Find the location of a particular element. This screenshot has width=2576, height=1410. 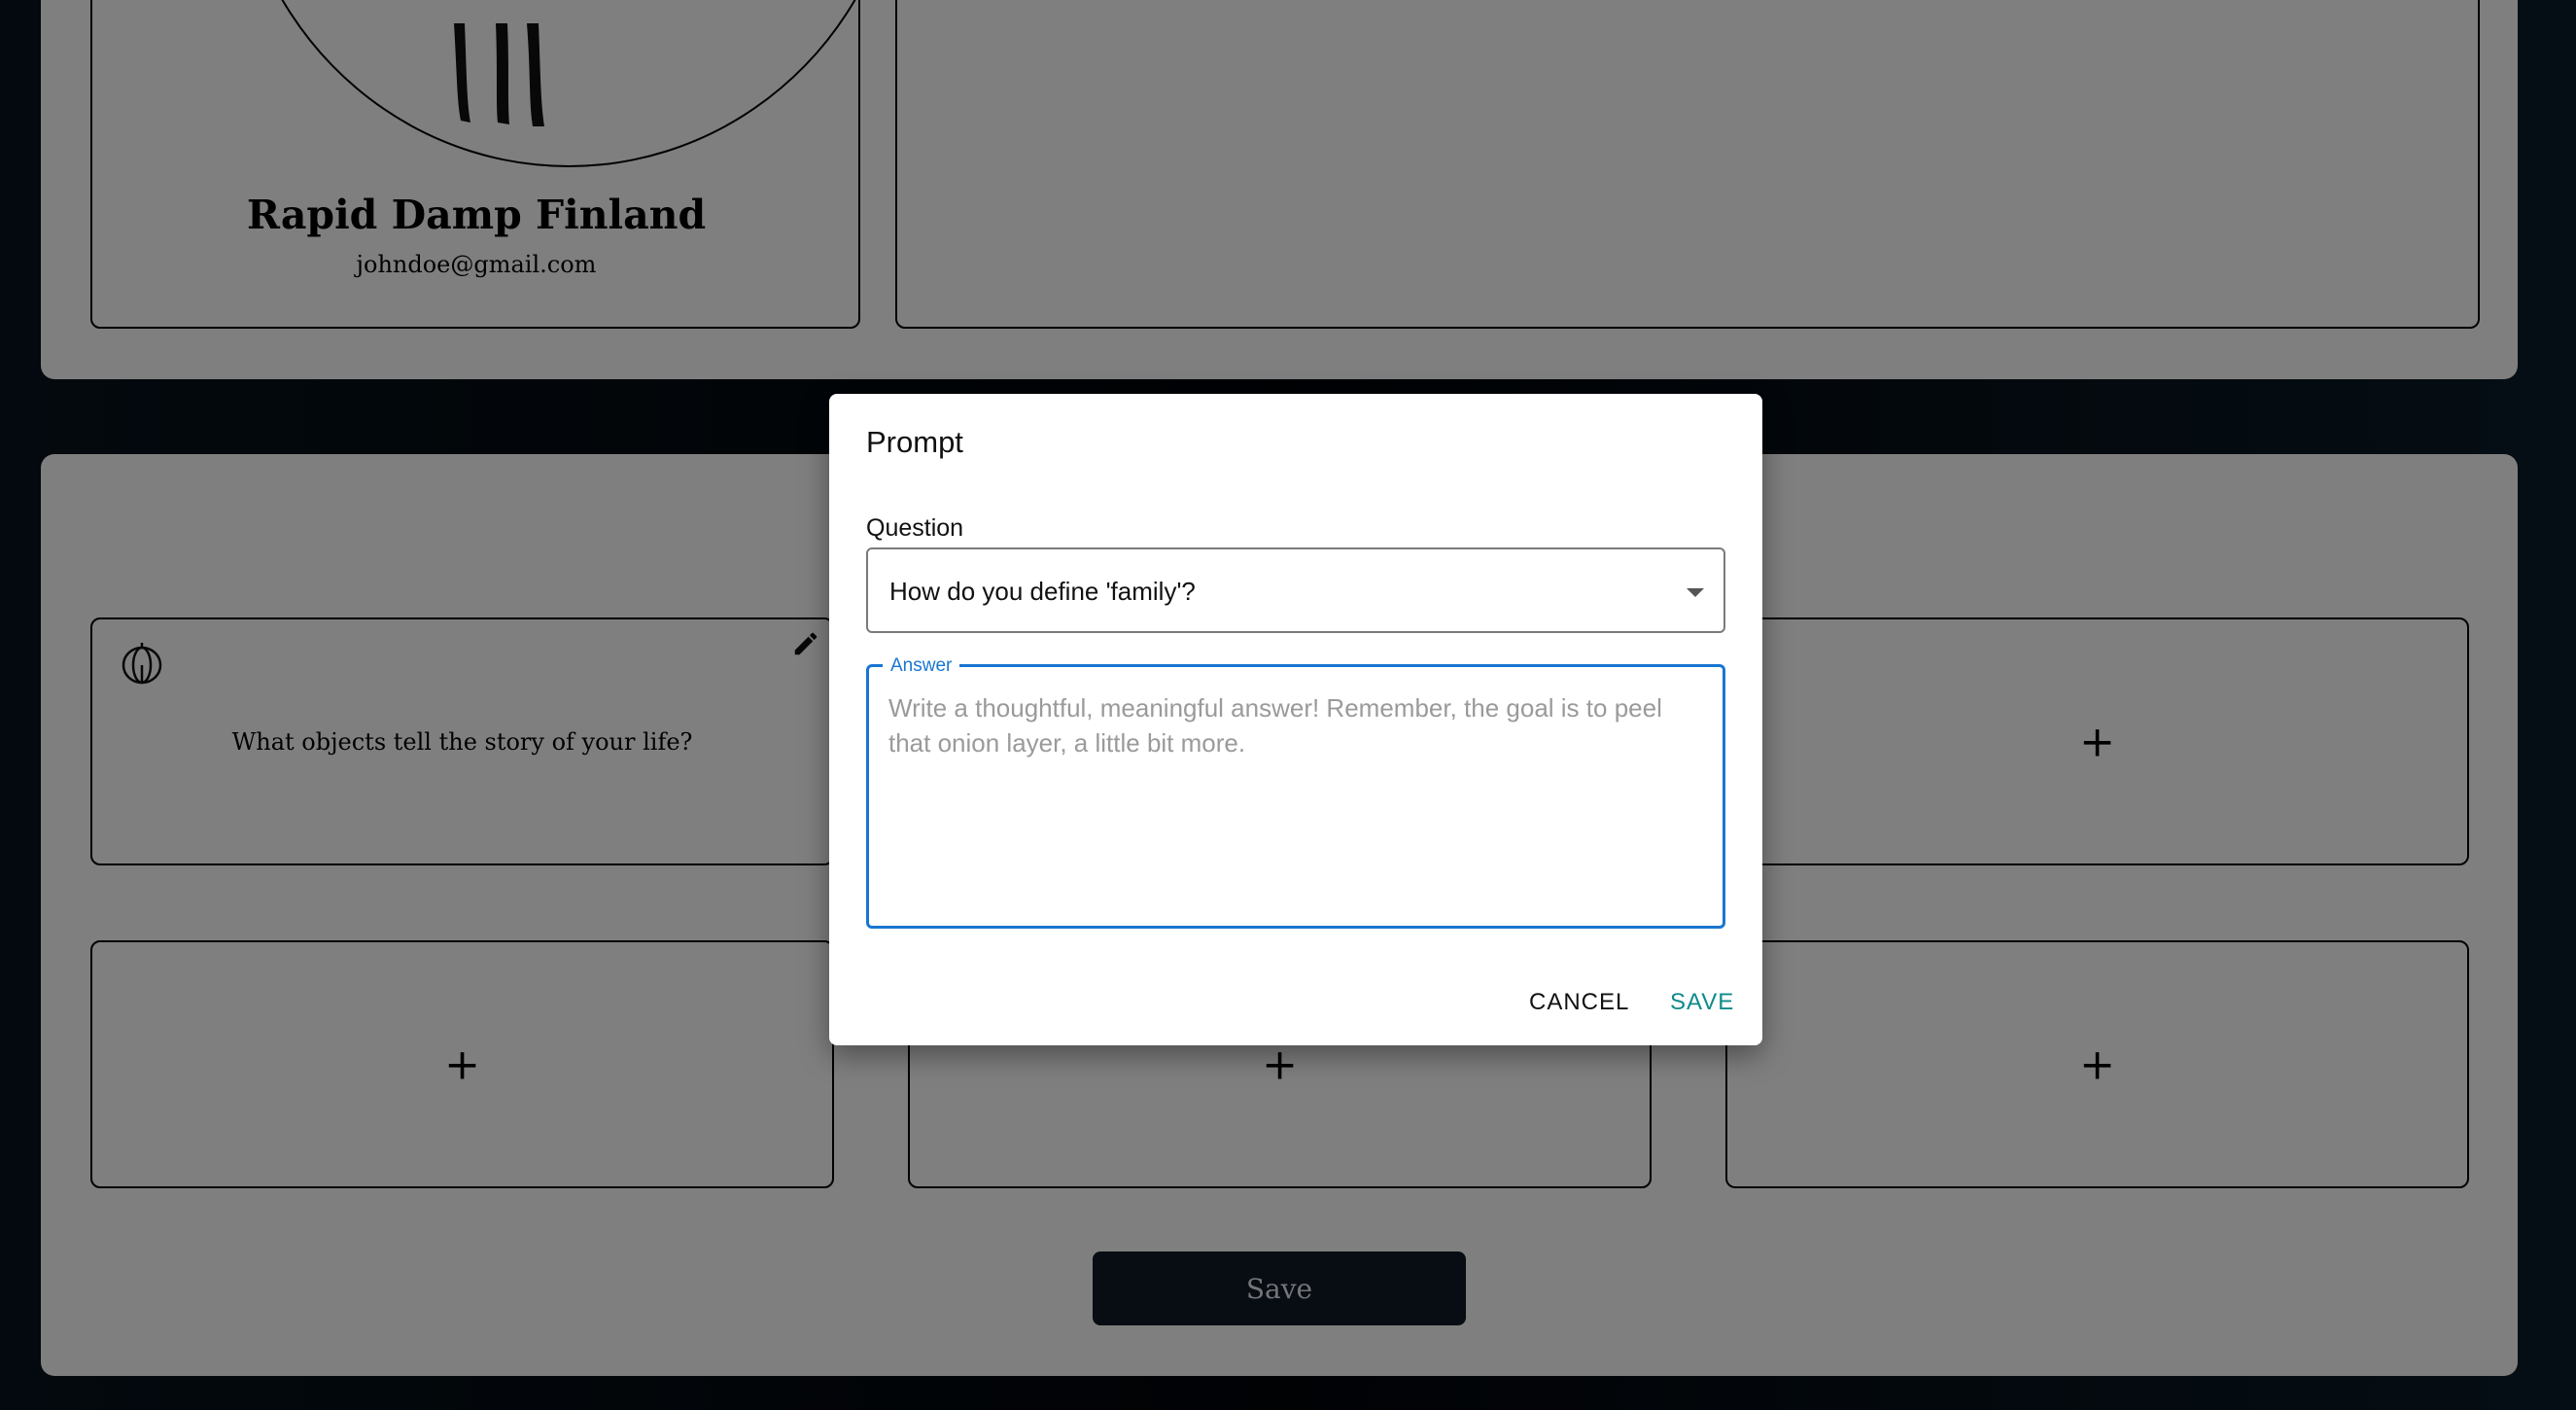

save-button: SAVE is located at coordinates (1702, 1002).